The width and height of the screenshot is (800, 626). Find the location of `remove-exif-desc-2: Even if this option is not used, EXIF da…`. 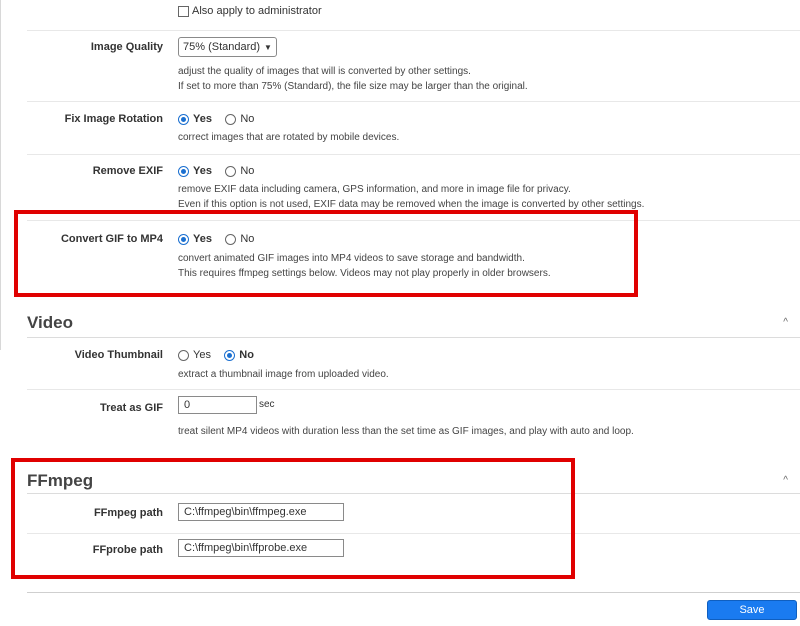

remove-exif-desc-2: Even if this option is not used, EXIF da… is located at coordinates (411, 204).